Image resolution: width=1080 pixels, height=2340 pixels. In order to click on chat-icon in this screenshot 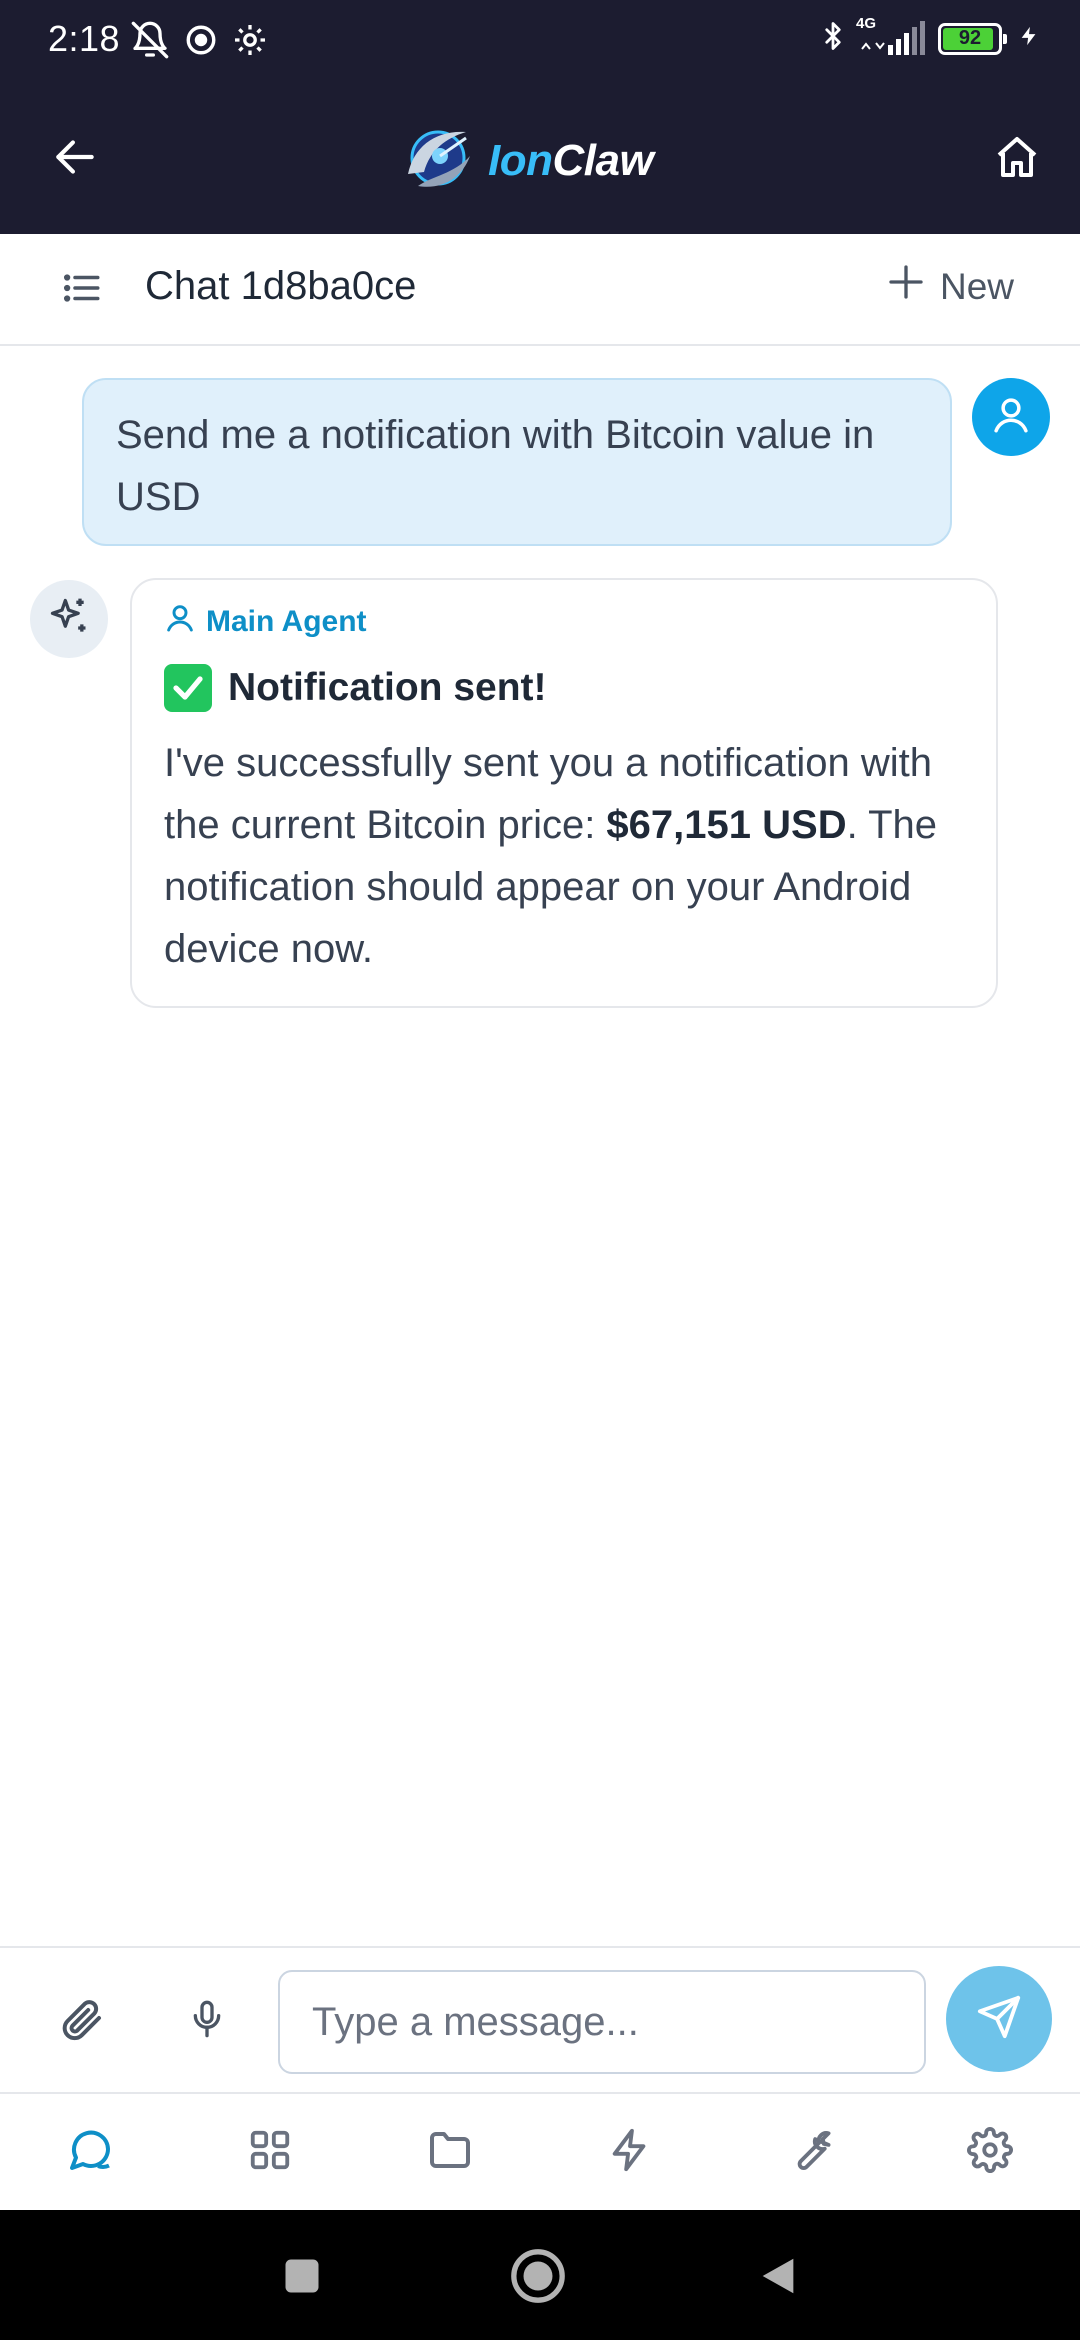, I will do `click(90, 2152)`.